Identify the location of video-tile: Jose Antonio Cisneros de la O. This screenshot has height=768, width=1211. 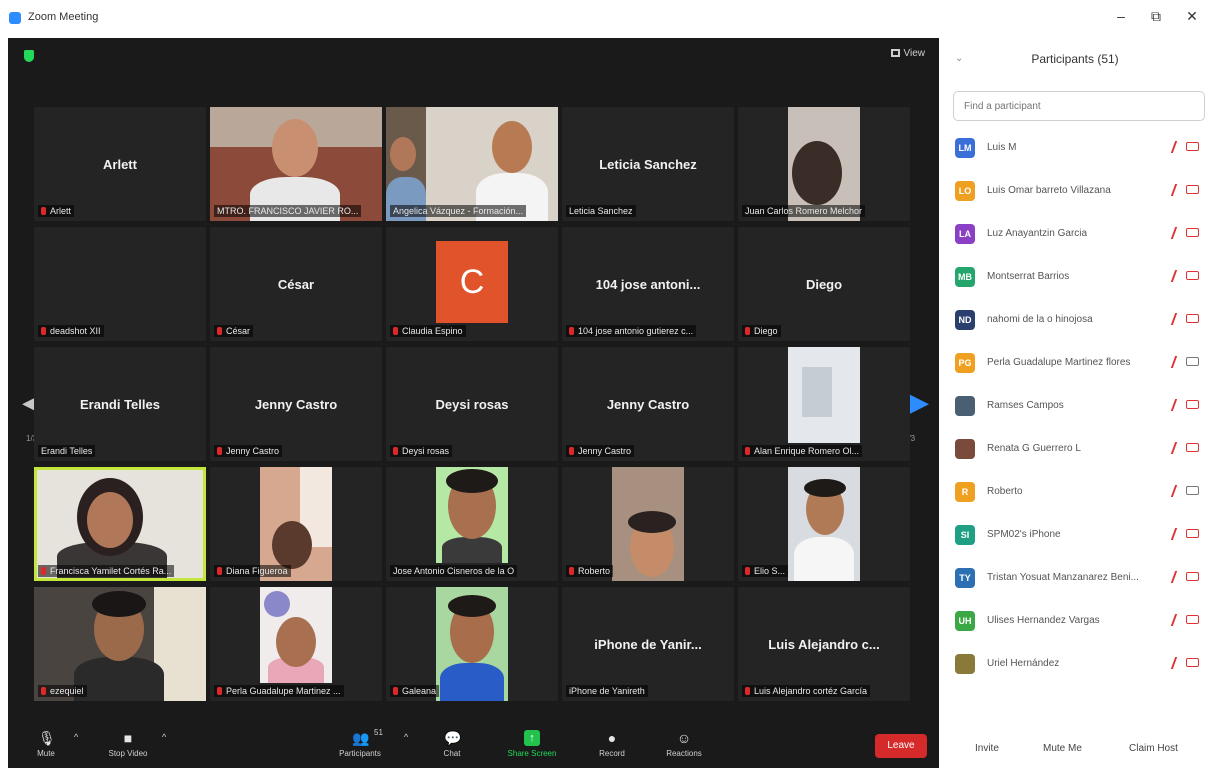
(472, 524).